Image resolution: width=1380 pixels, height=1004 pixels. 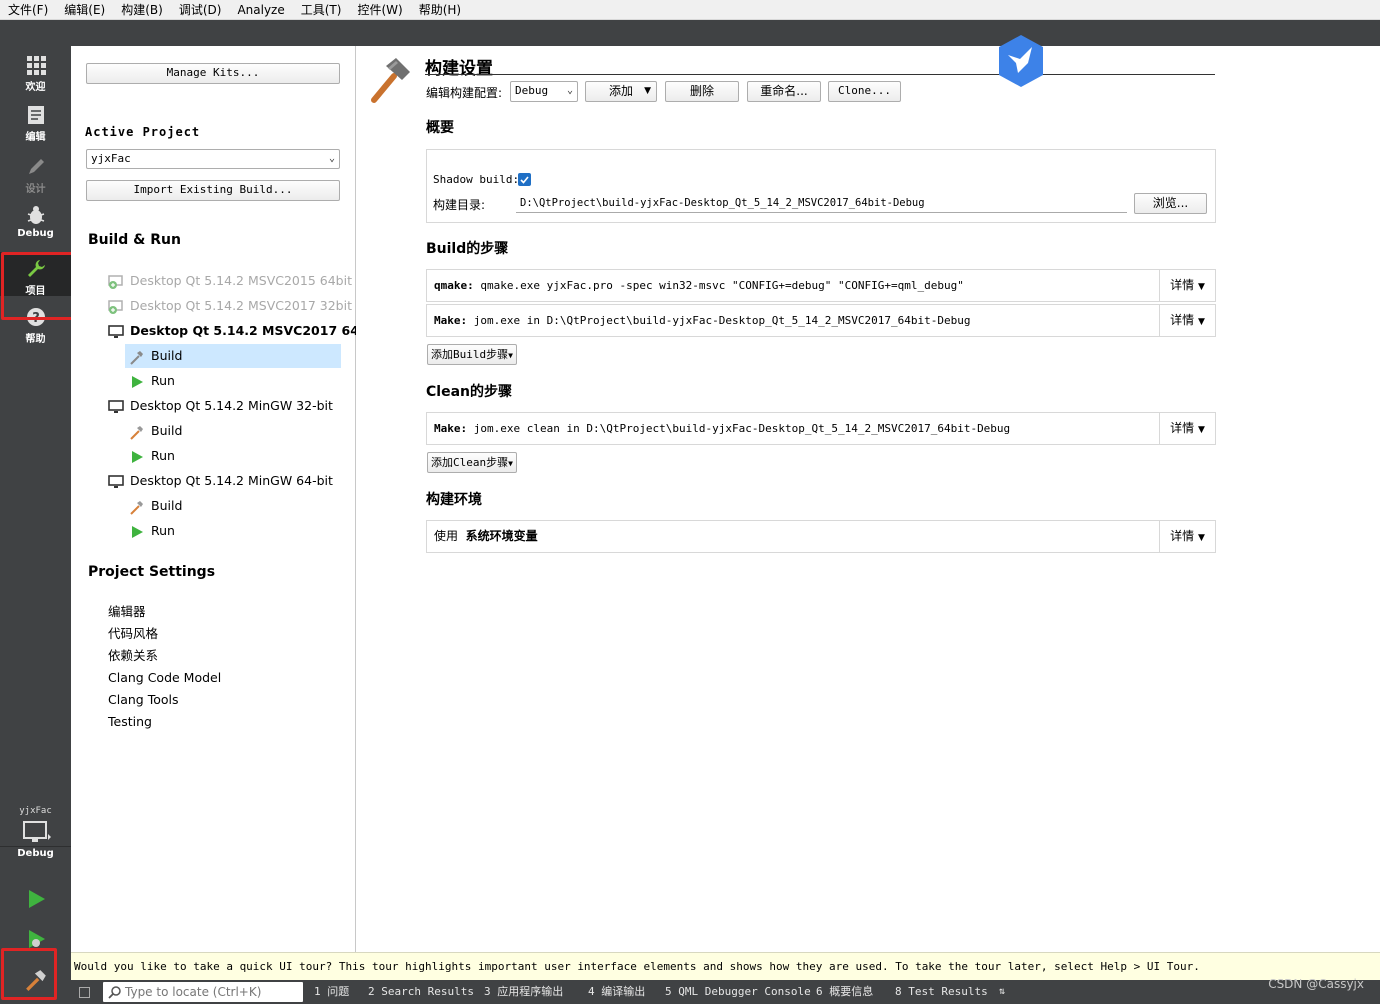 What do you see at coordinates (35, 291) in the screenshot?
I see `mode-projects-label: 项目` at bounding box center [35, 291].